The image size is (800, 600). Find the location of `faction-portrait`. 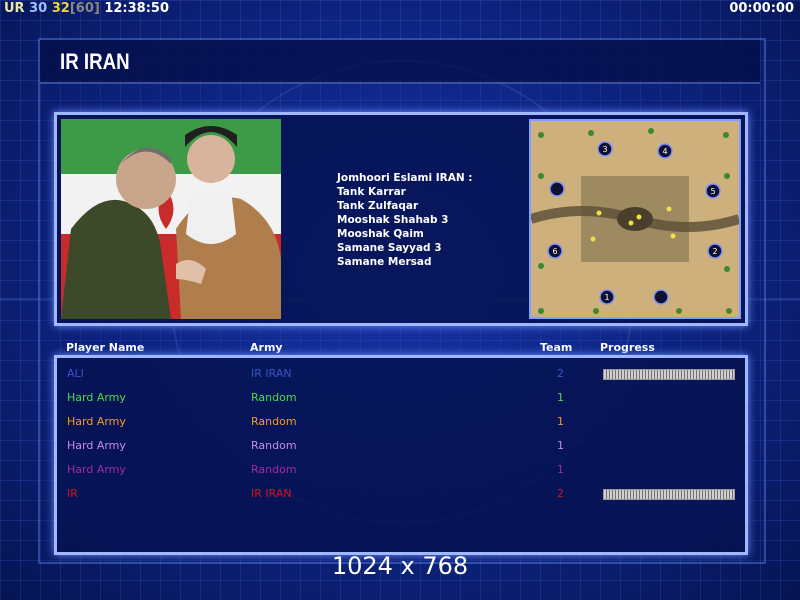

faction-portrait is located at coordinates (171, 219).